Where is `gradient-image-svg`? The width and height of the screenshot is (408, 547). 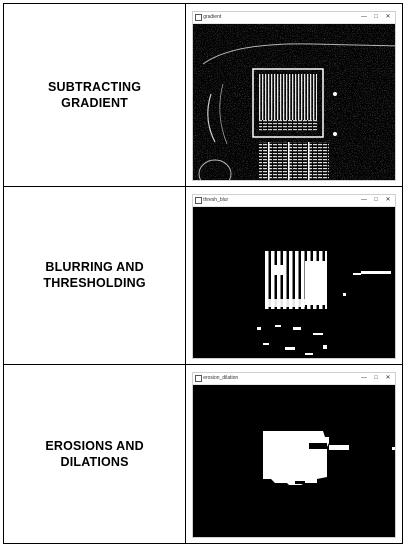 gradient-image-svg is located at coordinates (294, 102).